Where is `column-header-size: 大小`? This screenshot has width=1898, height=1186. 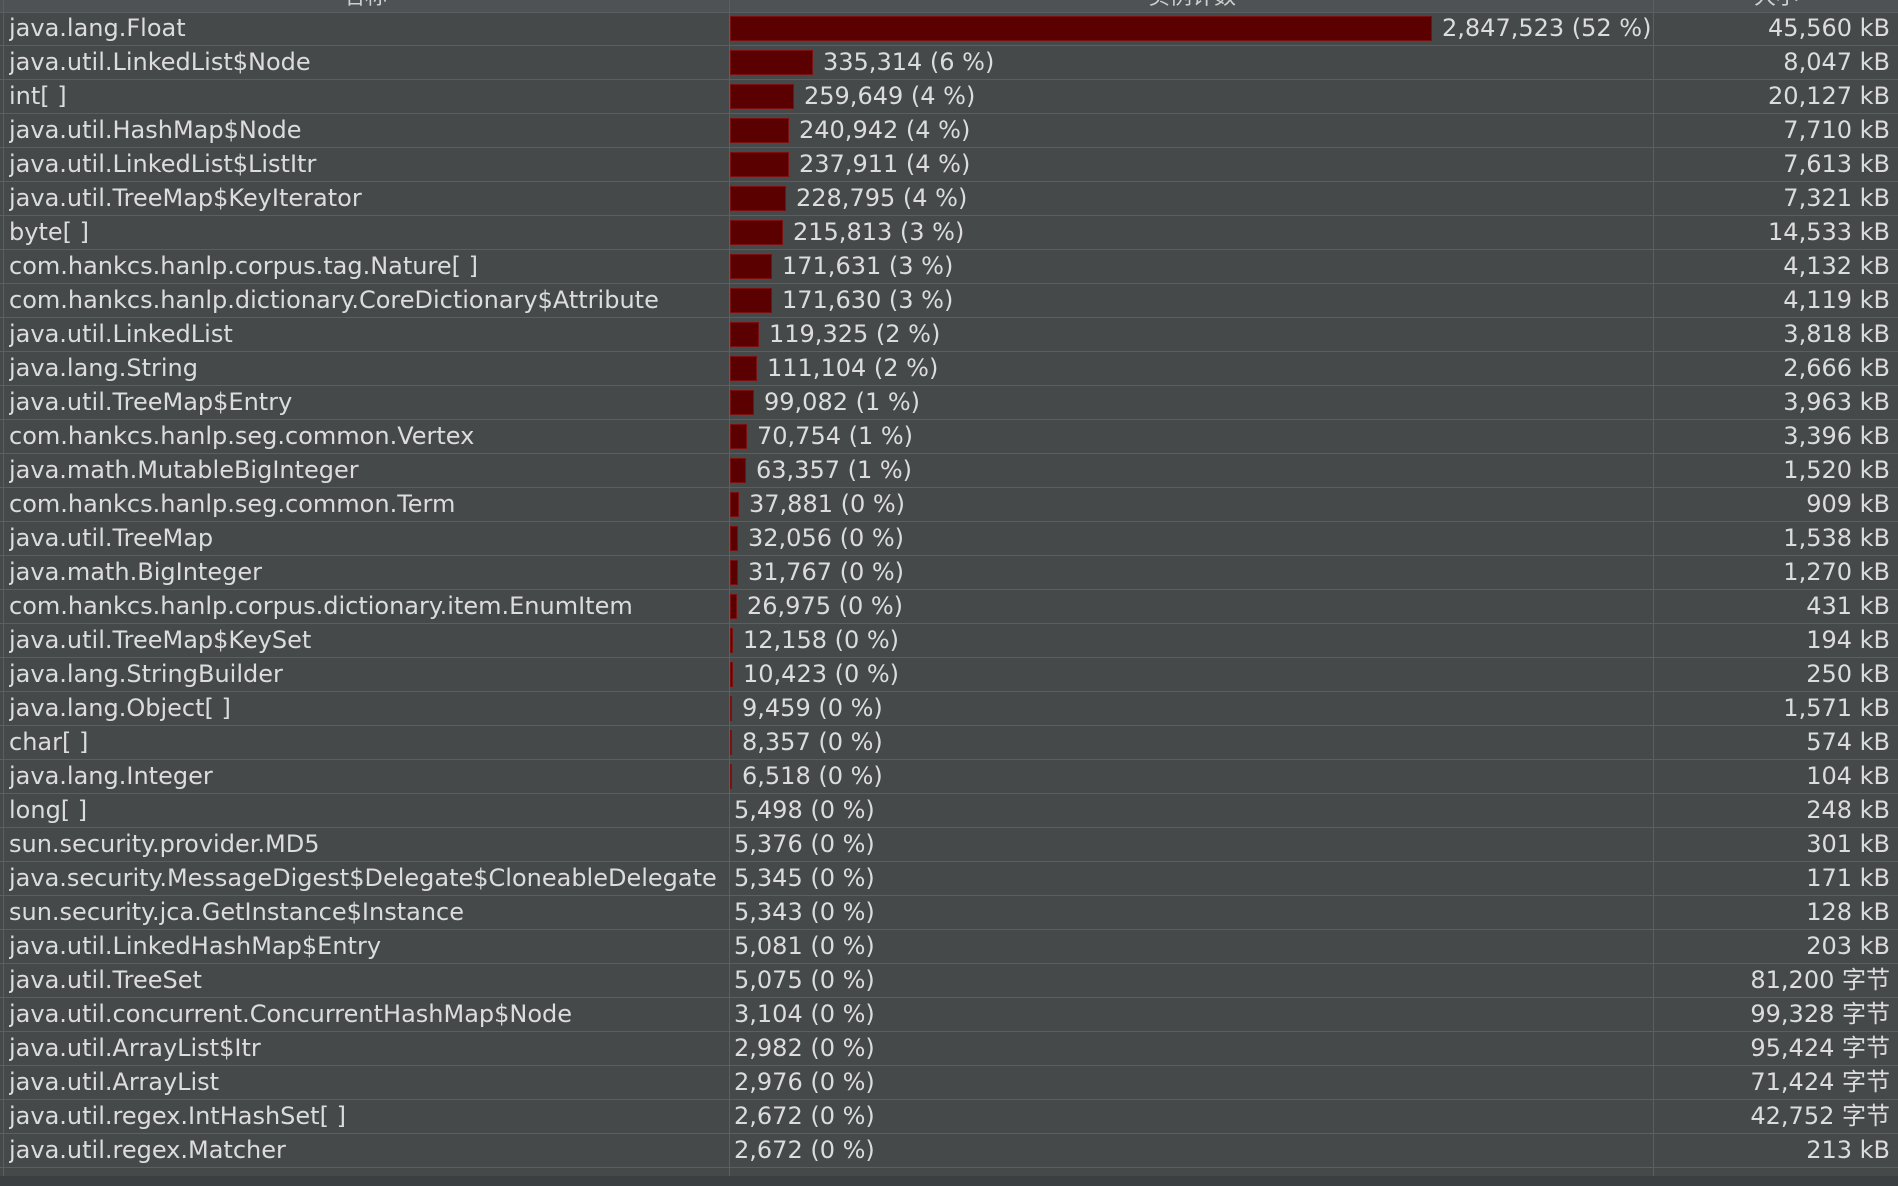 column-header-size: 大小 is located at coordinates (1776, 6).